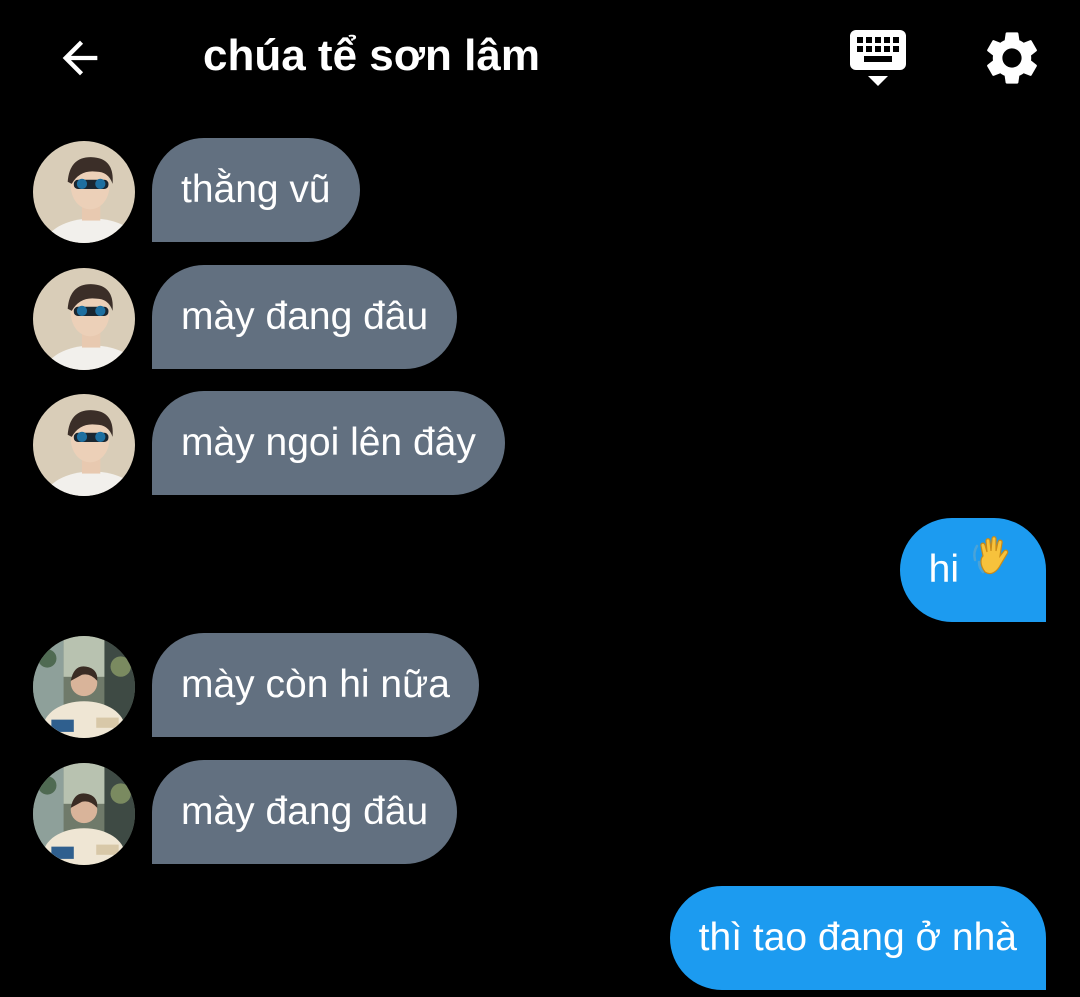 This screenshot has height=997, width=1080. I want to click on message-outgoing: thì tao đang ở nhà, so click(540, 938).